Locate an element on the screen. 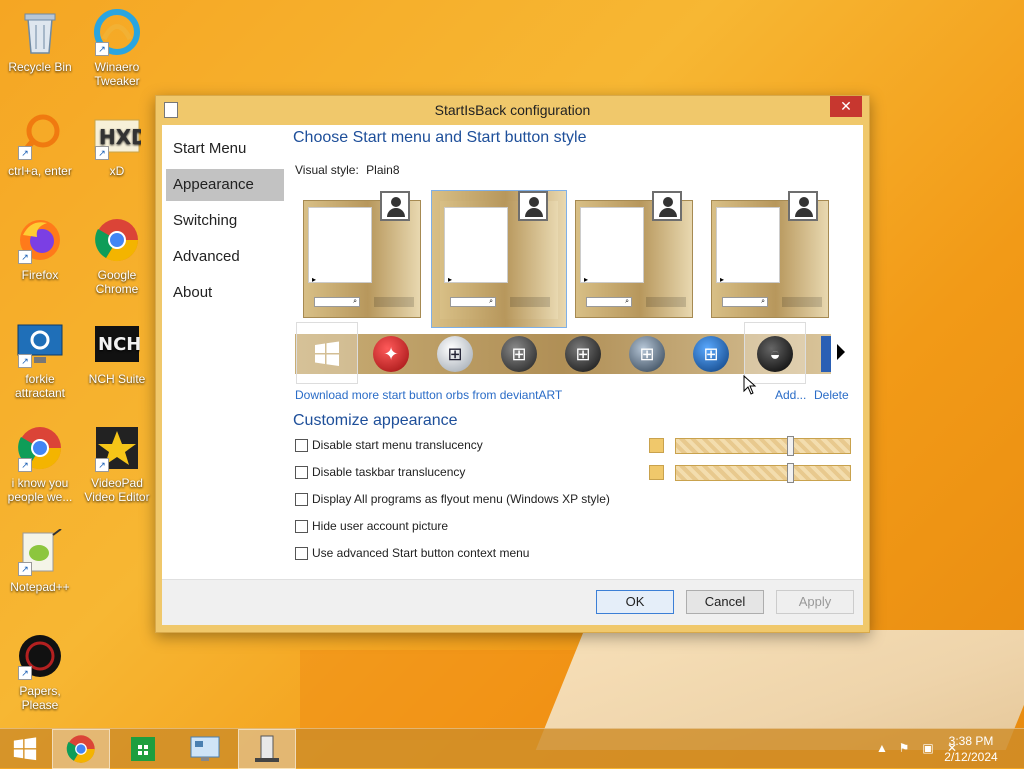  taskbar-opacity-slider is located at coordinates (763, 473).